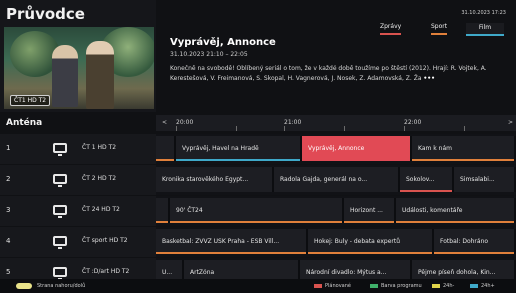 This screenshot has height=293, width=516. What do you see at coordinates (338, 286) in the screenshot?
I see `legend-planovane: Plánované` at bounding box center [338, 286].